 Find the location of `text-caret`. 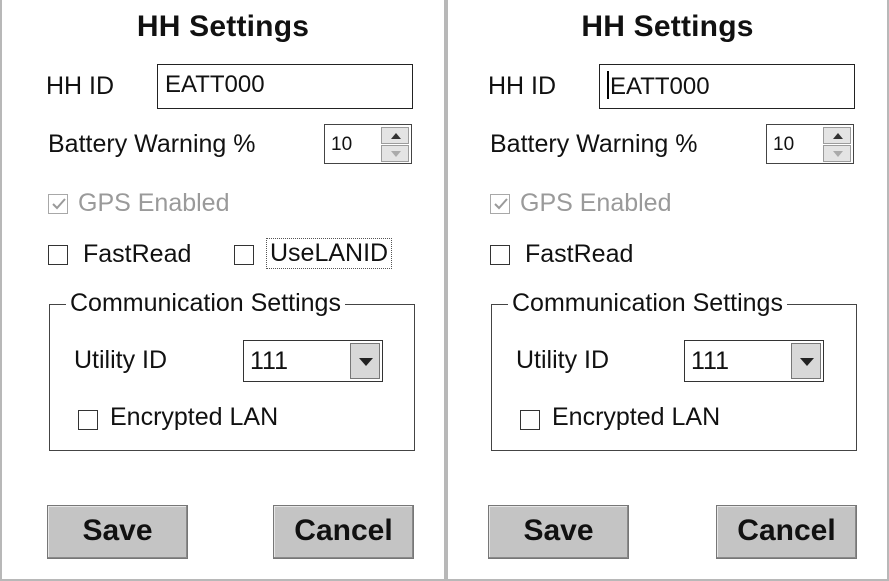

text-caret is located at coordinates (608, 85).